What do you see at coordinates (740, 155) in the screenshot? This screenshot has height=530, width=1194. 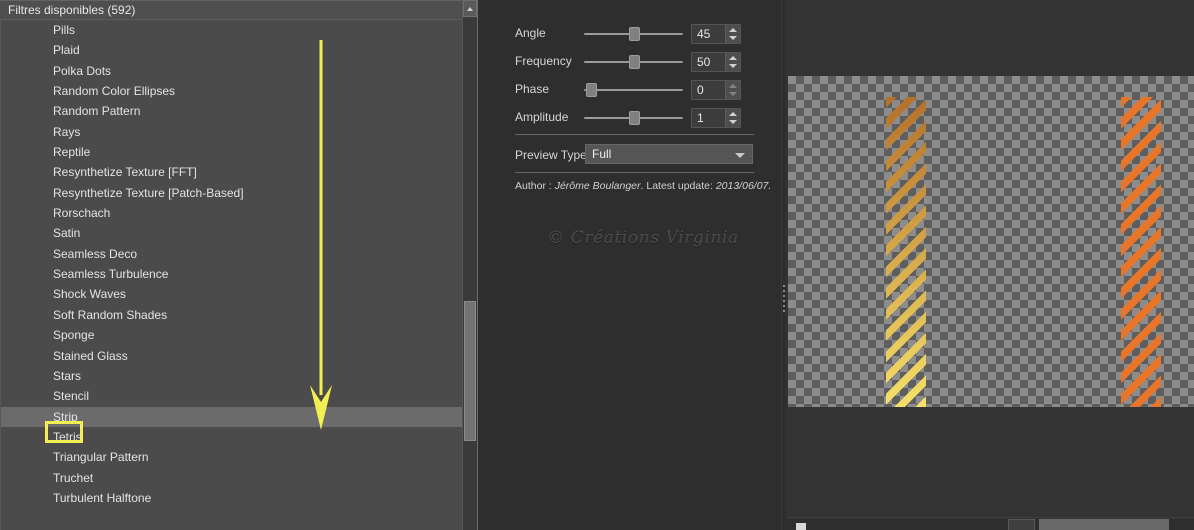 I see `chevron-down-icon` at bounding box center [740, 155].